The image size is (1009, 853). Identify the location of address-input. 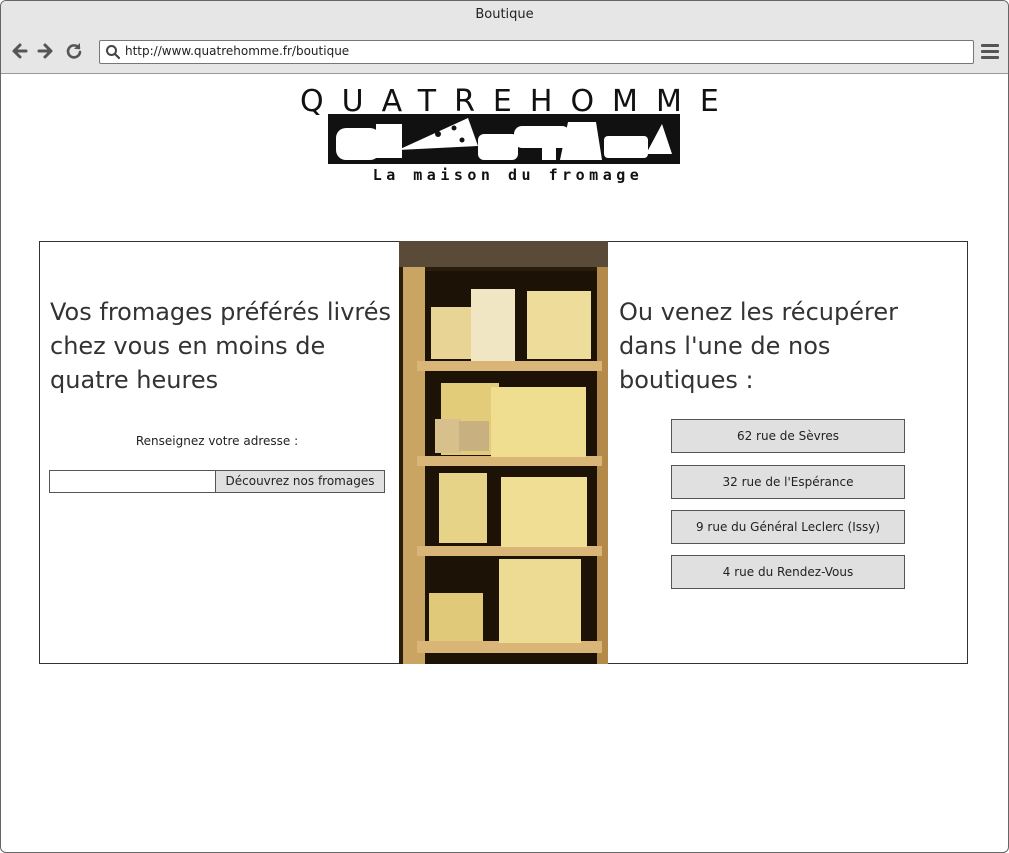
(132, 481).